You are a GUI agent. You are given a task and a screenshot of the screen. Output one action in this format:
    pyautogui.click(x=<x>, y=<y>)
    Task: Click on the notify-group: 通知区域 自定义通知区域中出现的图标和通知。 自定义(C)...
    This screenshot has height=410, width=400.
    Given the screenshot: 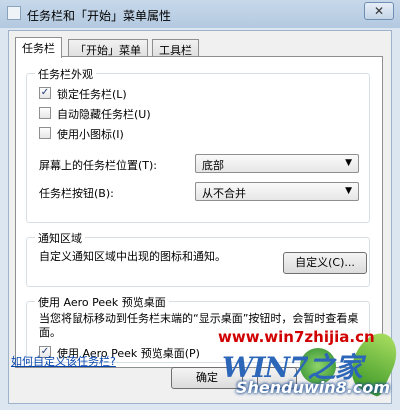 What is the action you would take?
    pyautogui.click(x=198, y=258)
    